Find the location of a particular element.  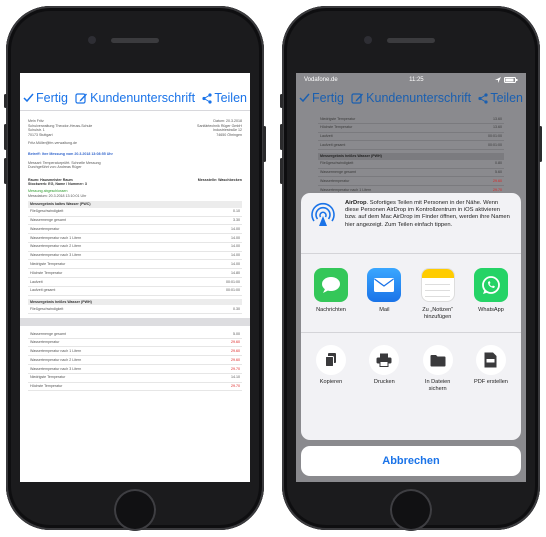

mail-icon is located at coordinates (384, 285).